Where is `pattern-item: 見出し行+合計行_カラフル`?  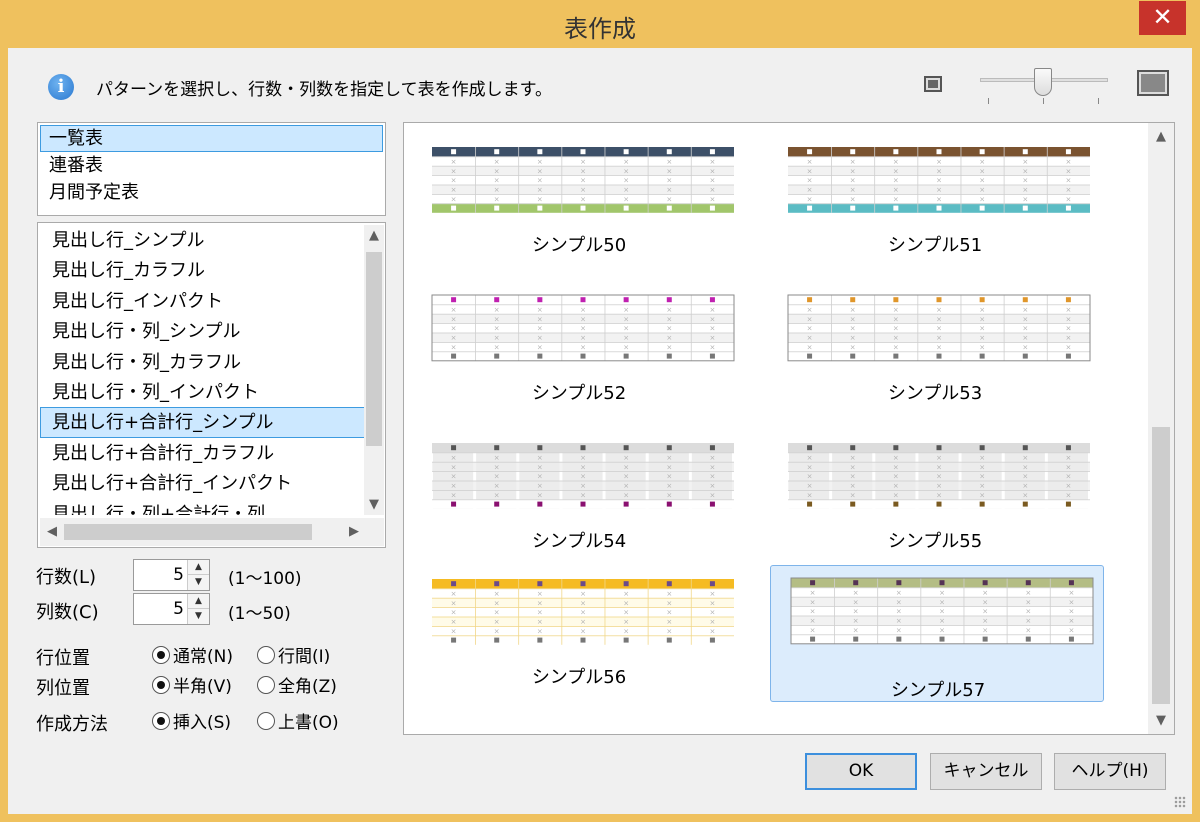 pattern-item: 見出し行+合計行_カラフル is located at coordinates (203, 453).